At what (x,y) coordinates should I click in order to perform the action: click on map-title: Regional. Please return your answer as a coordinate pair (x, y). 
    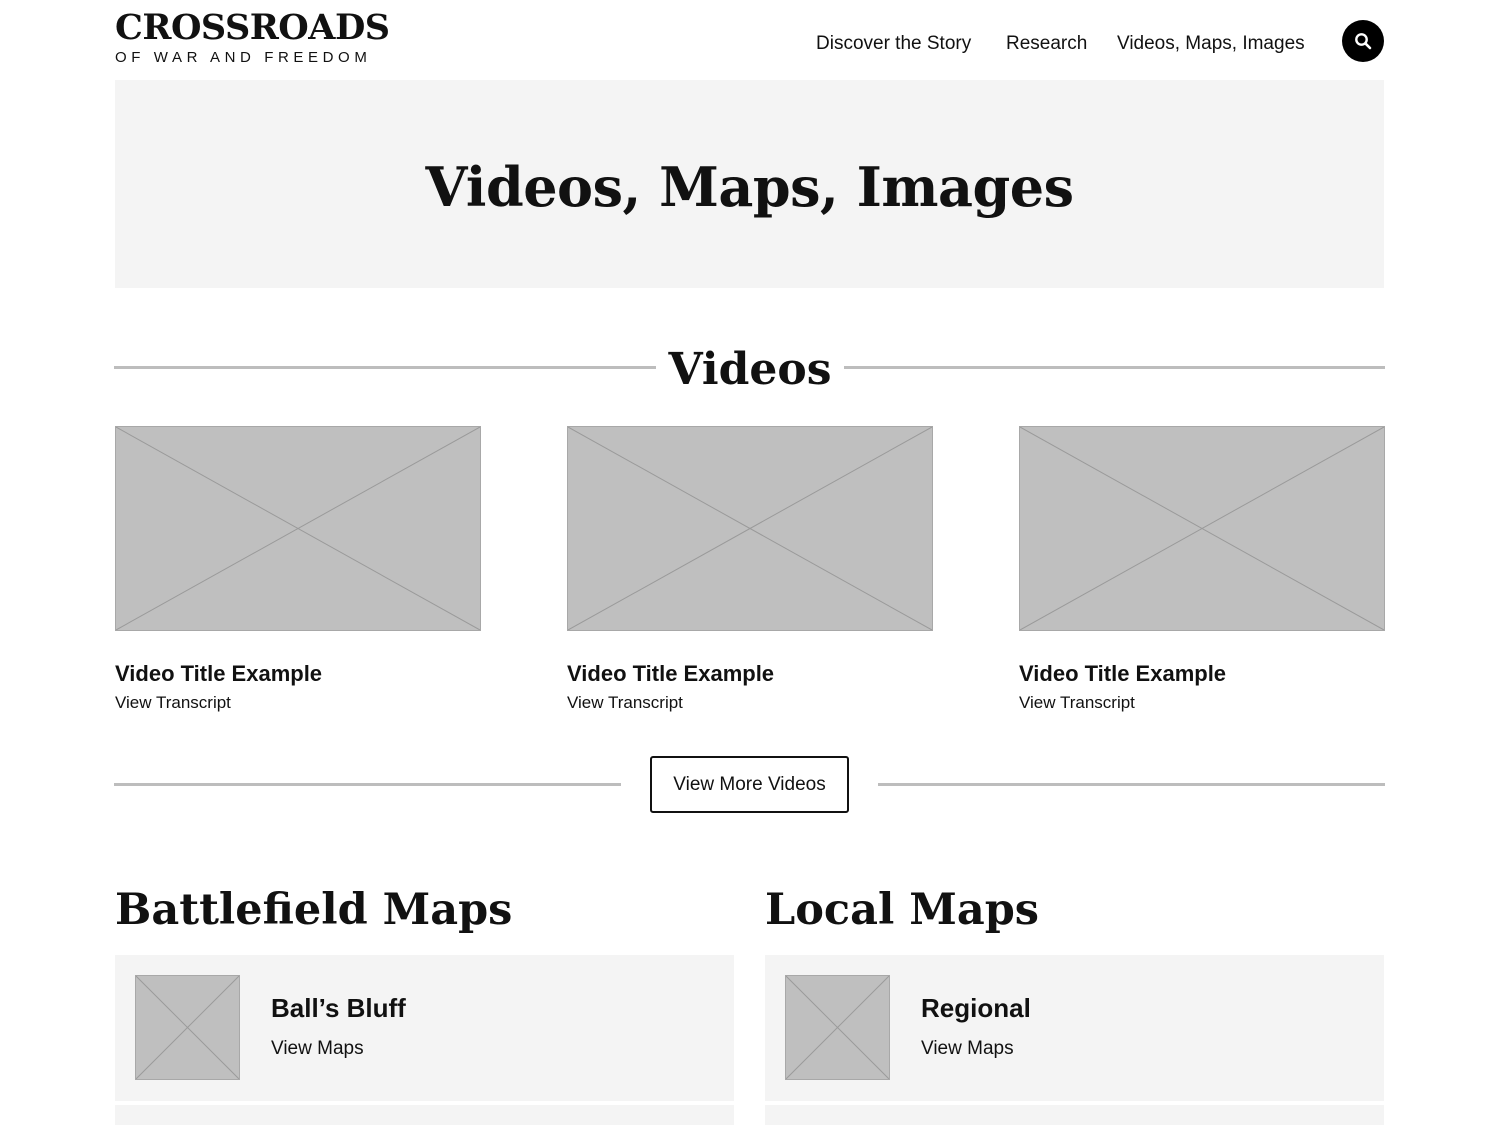
    Looking at the image, I should click on (976, 1008).